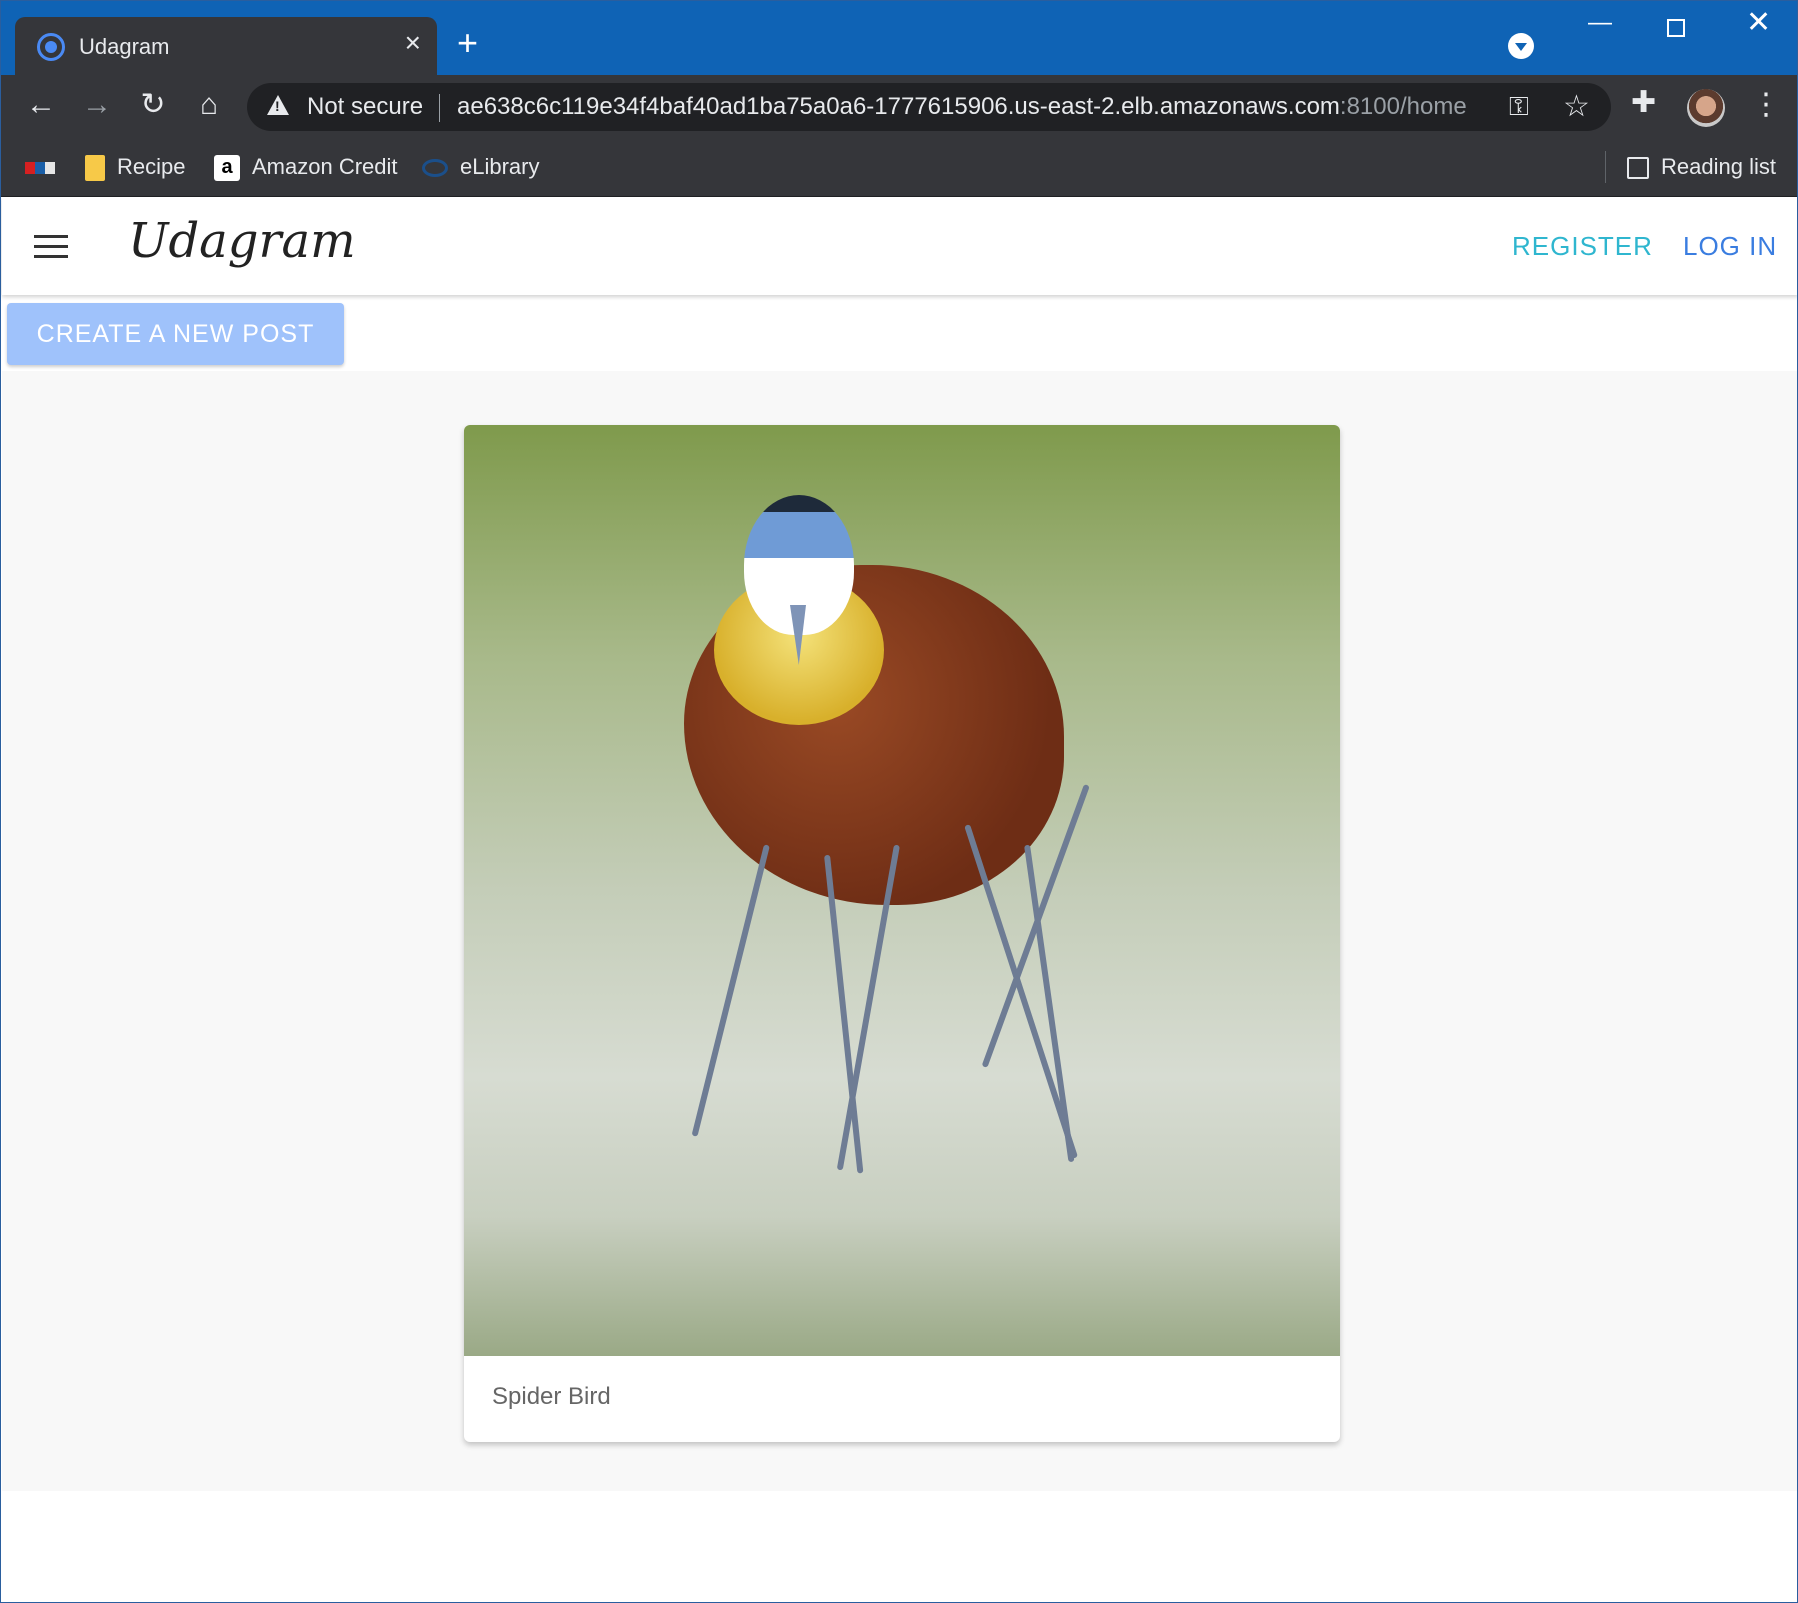 The image size is (1798, 1603). I want to click on minimize-button: —, so click(1600, 23).